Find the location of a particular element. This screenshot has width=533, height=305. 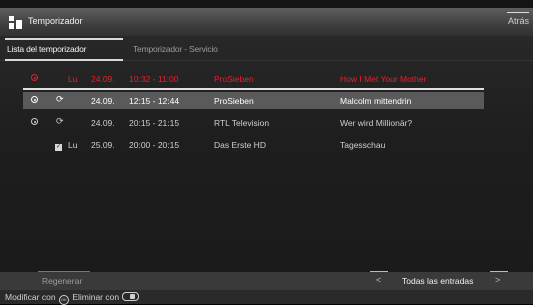

timer-time: 20:15 - 21:15 is located at coordinates (154, 123).